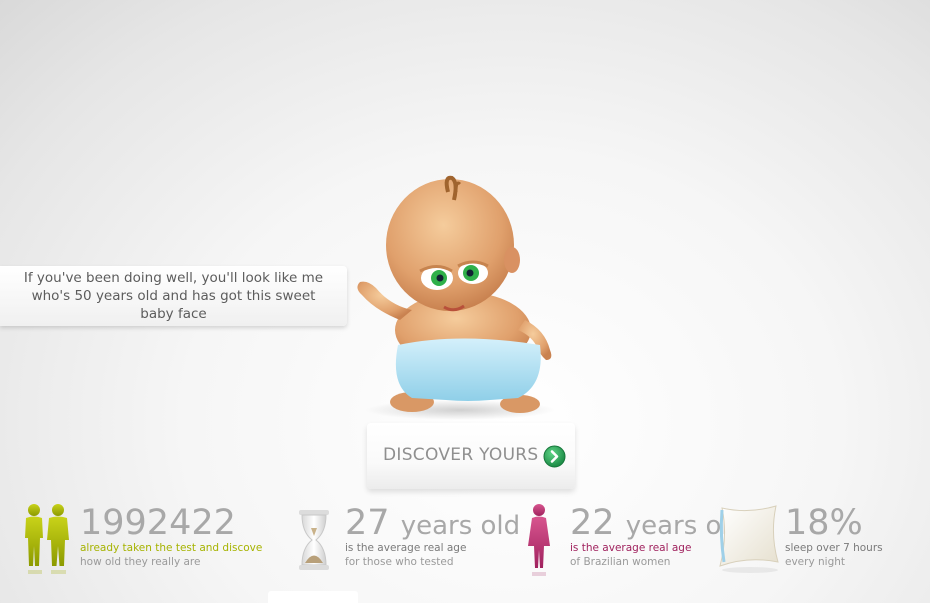 The height and width of the screenshot is (603, 930). Describe the element at coordinates (461, 455) in the screenshot. I see `discover-yours-label: DISCOVER YOURS` at that location.